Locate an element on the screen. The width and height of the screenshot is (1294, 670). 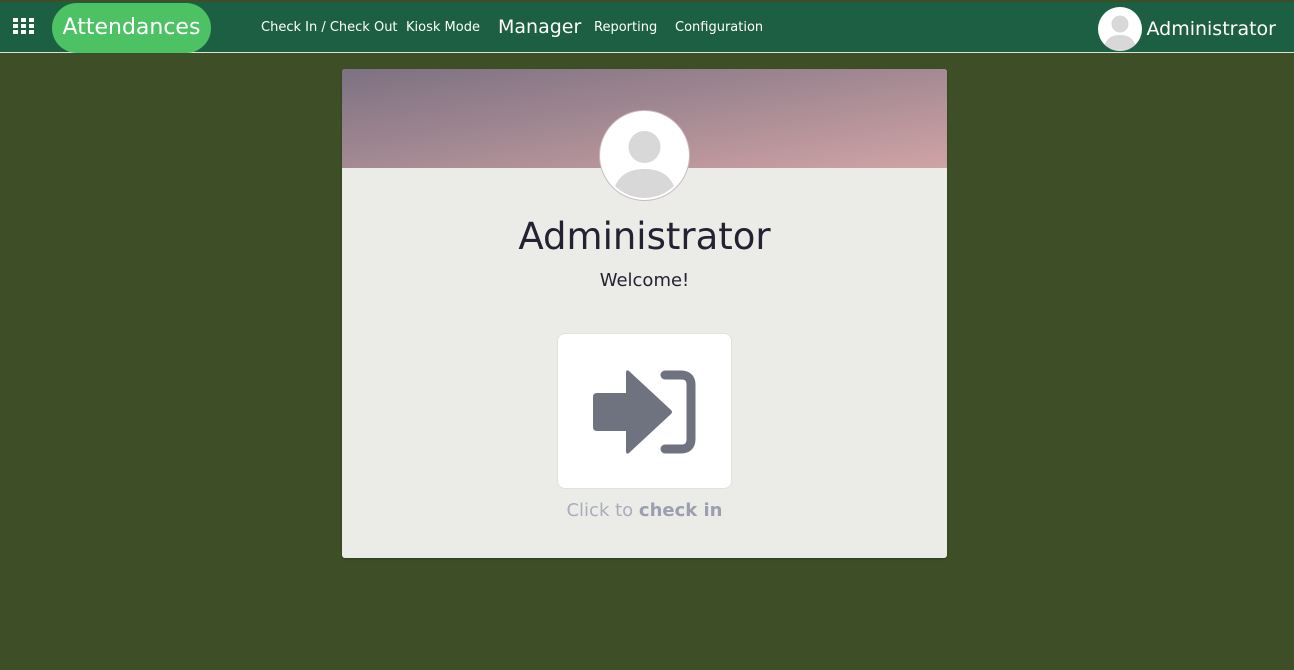
app-brand-button: Attendances is located at coordinates (131, 28).